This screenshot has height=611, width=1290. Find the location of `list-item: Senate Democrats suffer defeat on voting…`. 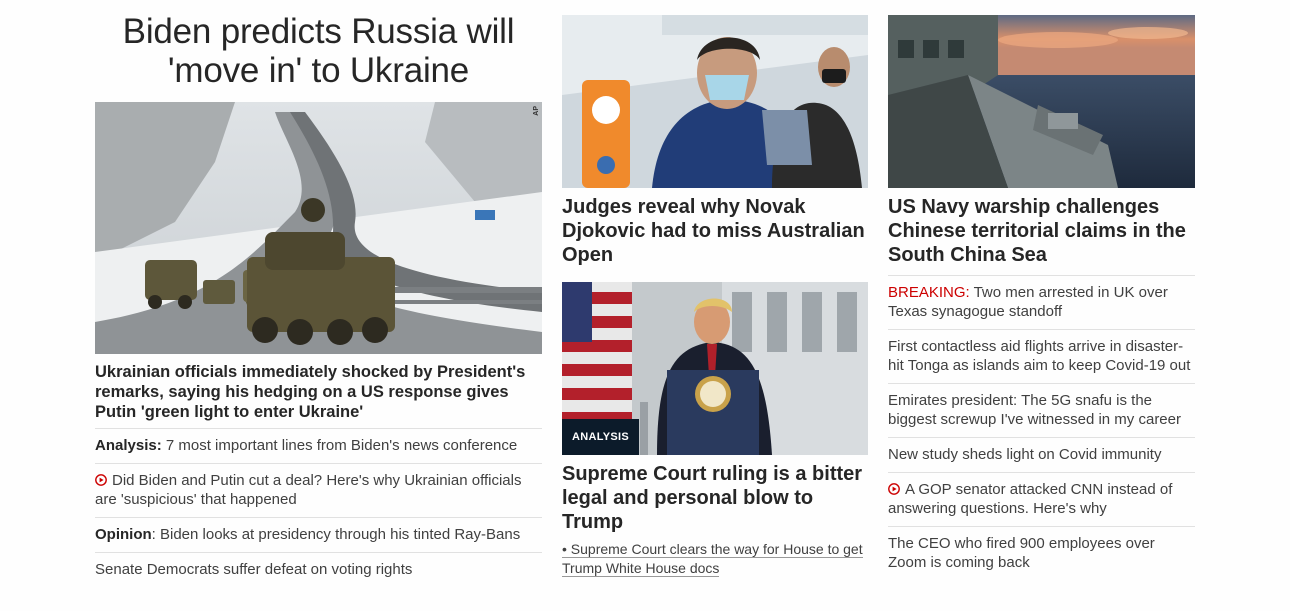

list-item: Senate Democrats suffer defeat on voting… is located at coordinates (318, 569).